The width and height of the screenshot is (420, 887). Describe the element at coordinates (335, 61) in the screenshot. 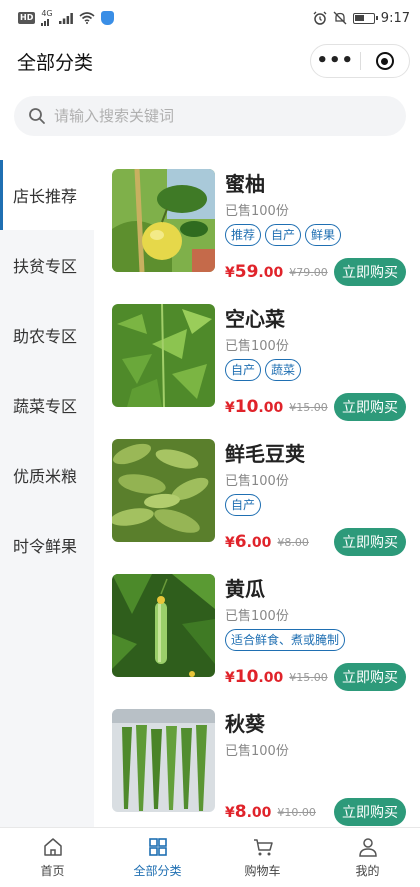

I see `more-menu-icon: •••` at that location.